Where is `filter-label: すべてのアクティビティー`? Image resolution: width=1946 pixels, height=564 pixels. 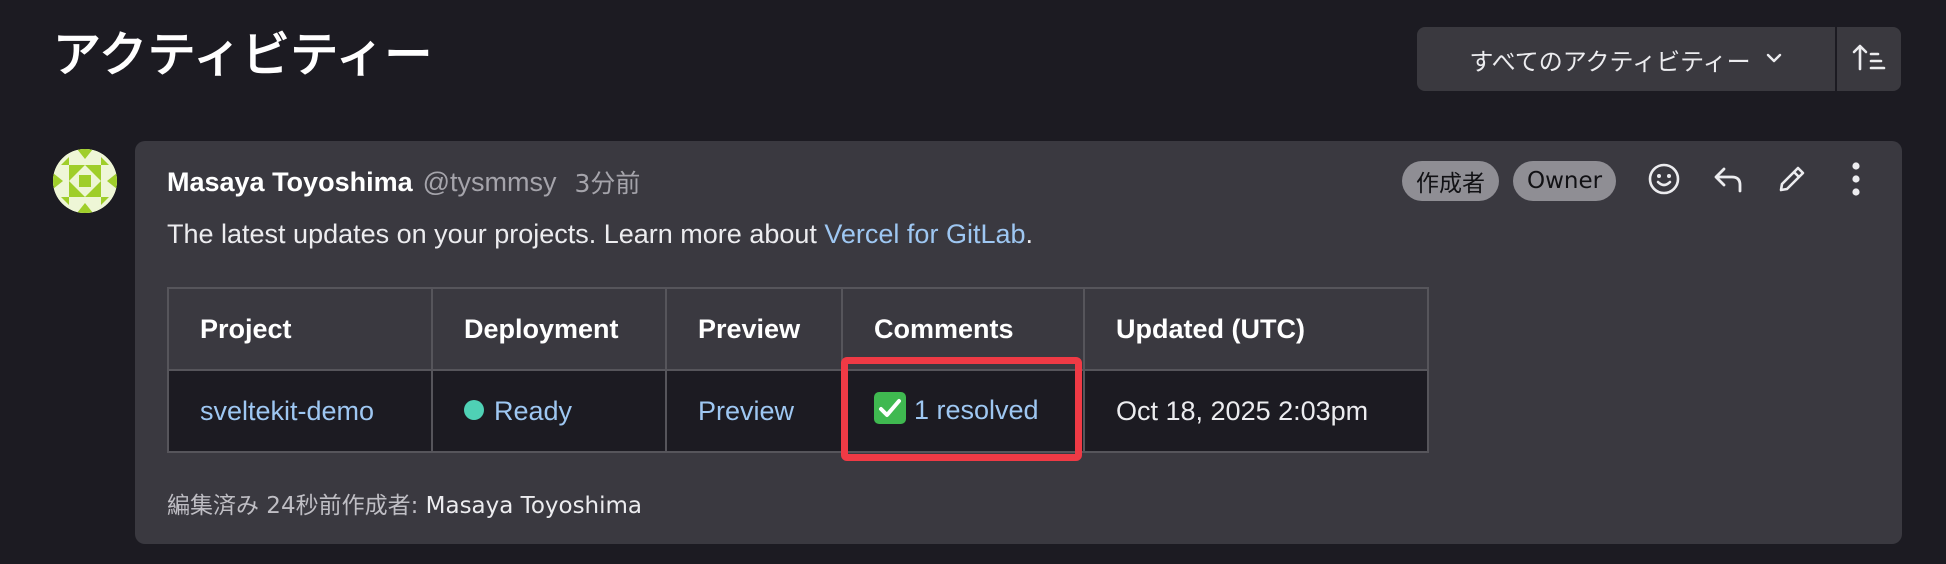 filter-label: すべてのアクティビティー is located at coordinates (1610, 61).